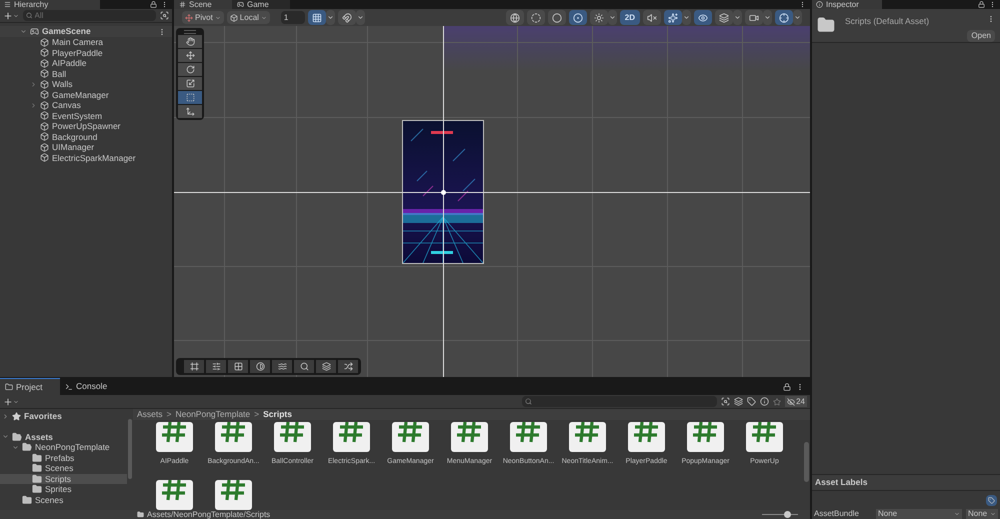 This screenshot has height=519, width=1000. What do you see at coordinates (981, 36) in the screenshot?
I see `open-button: Open` at bounding box center [981, 36].